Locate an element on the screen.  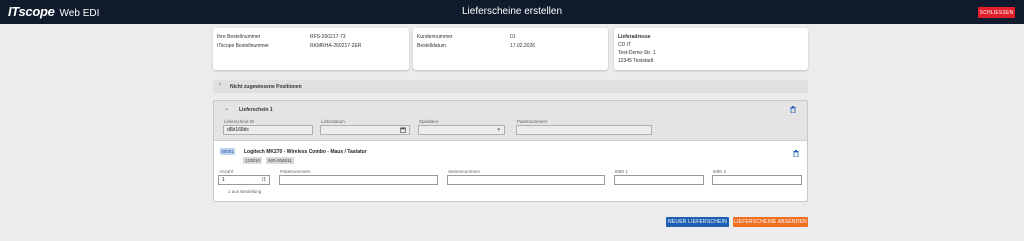
chevron-down-icon: ▾ is located at coordinates (498, 130).